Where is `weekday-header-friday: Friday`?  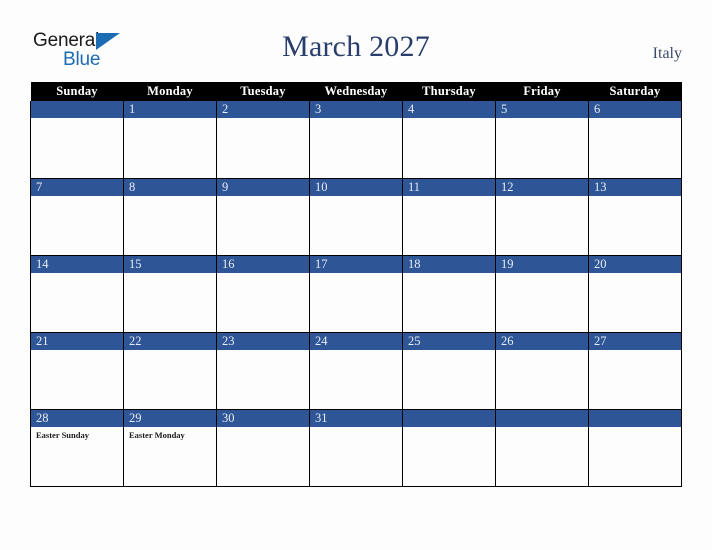
weekday-header-friday: Friday is located at coordinates (542, 91).